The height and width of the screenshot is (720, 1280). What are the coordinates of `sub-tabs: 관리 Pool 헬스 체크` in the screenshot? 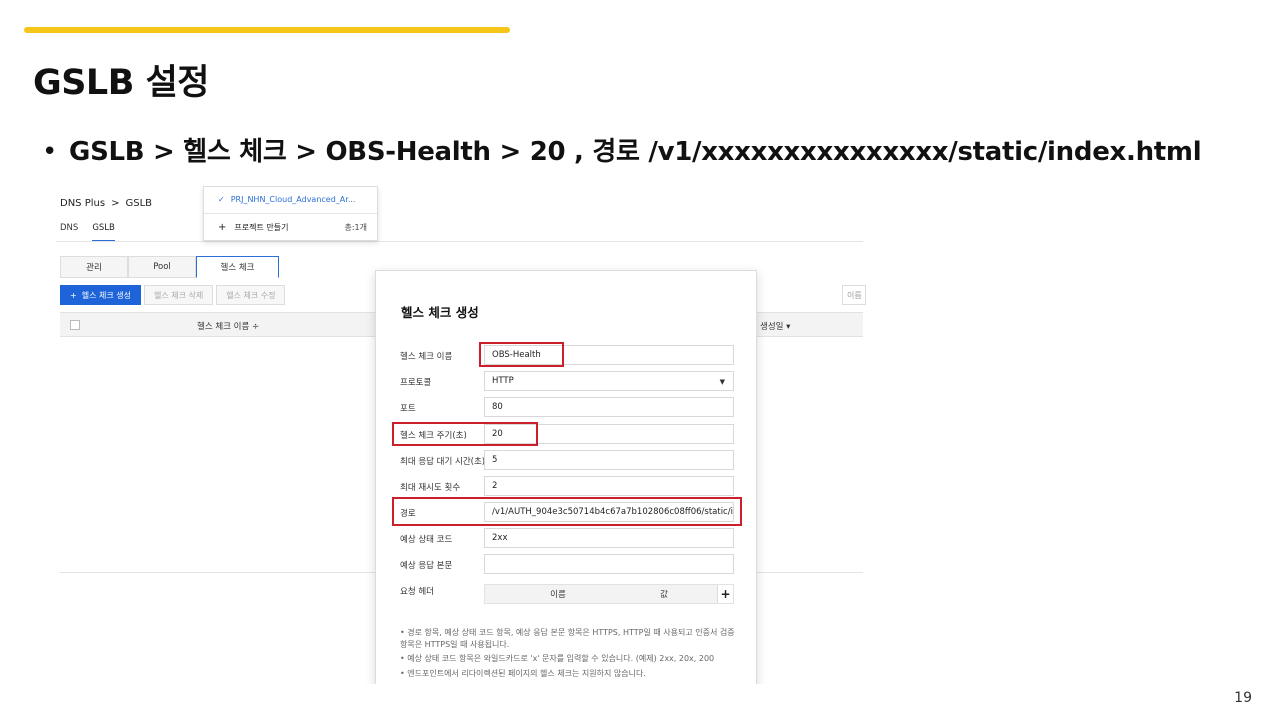 It's located at (169, 267).